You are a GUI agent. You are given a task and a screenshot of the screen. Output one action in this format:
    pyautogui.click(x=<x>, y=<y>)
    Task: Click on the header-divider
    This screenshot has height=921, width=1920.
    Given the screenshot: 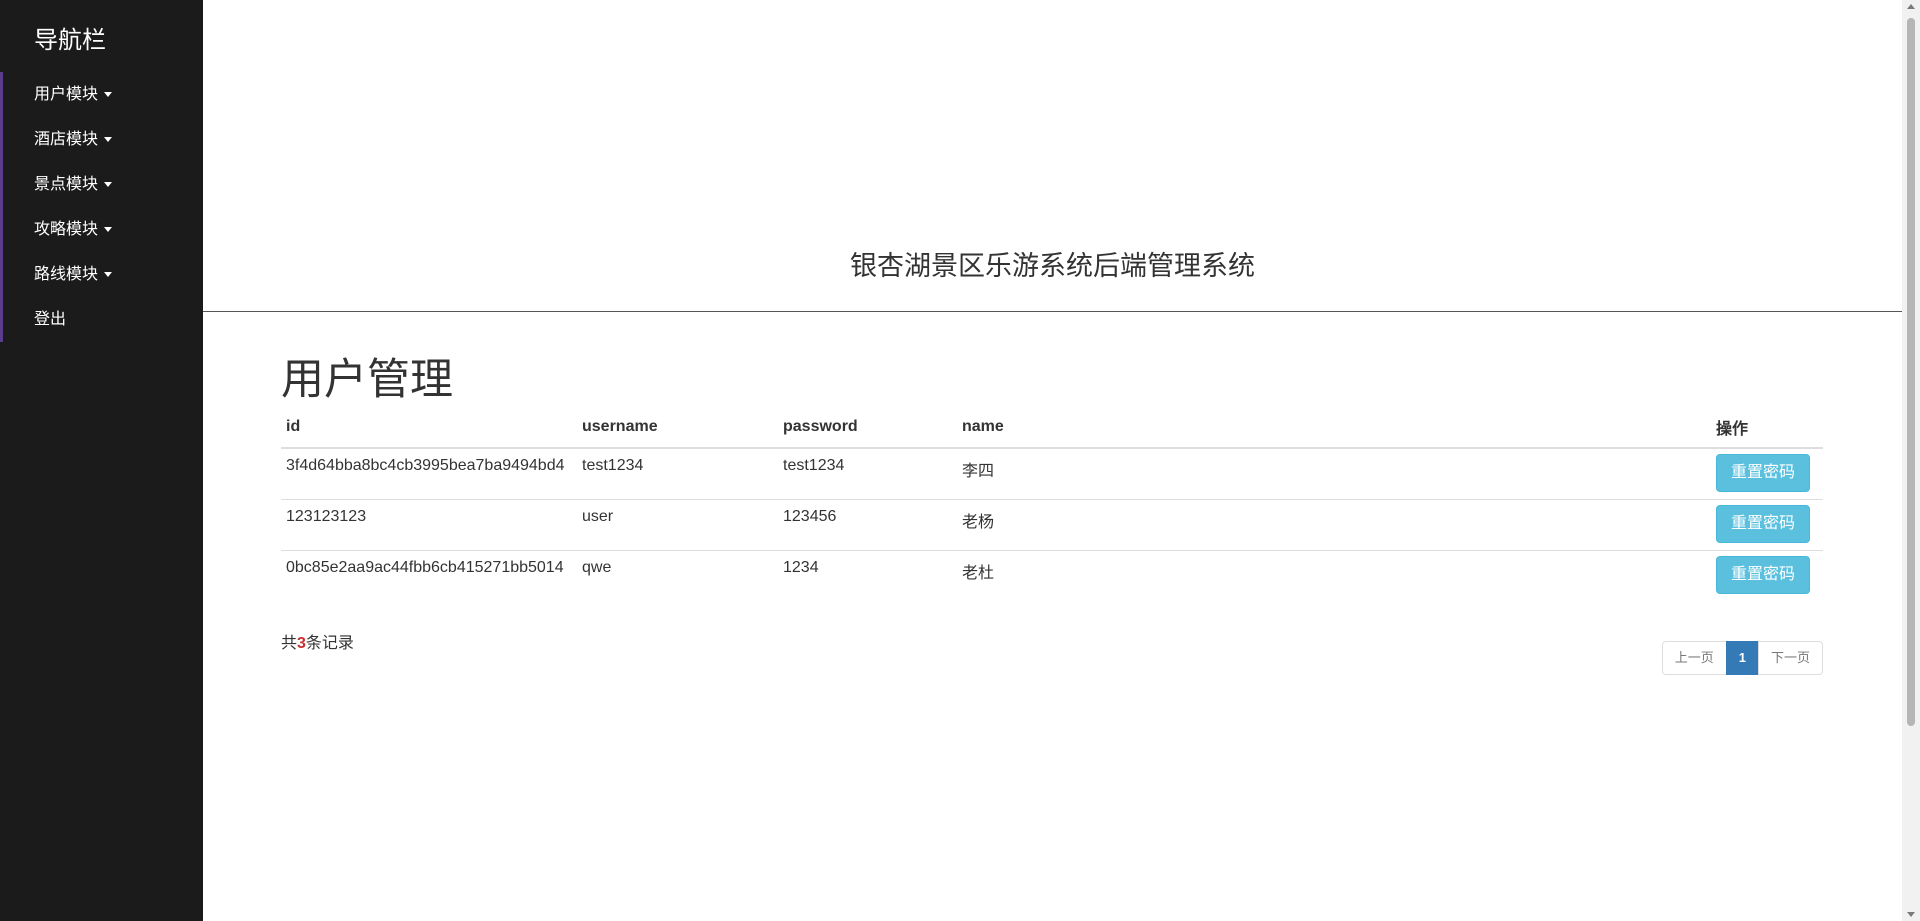 What is the action you would take?
    pyautogui.click(x=1052, y=311)
    